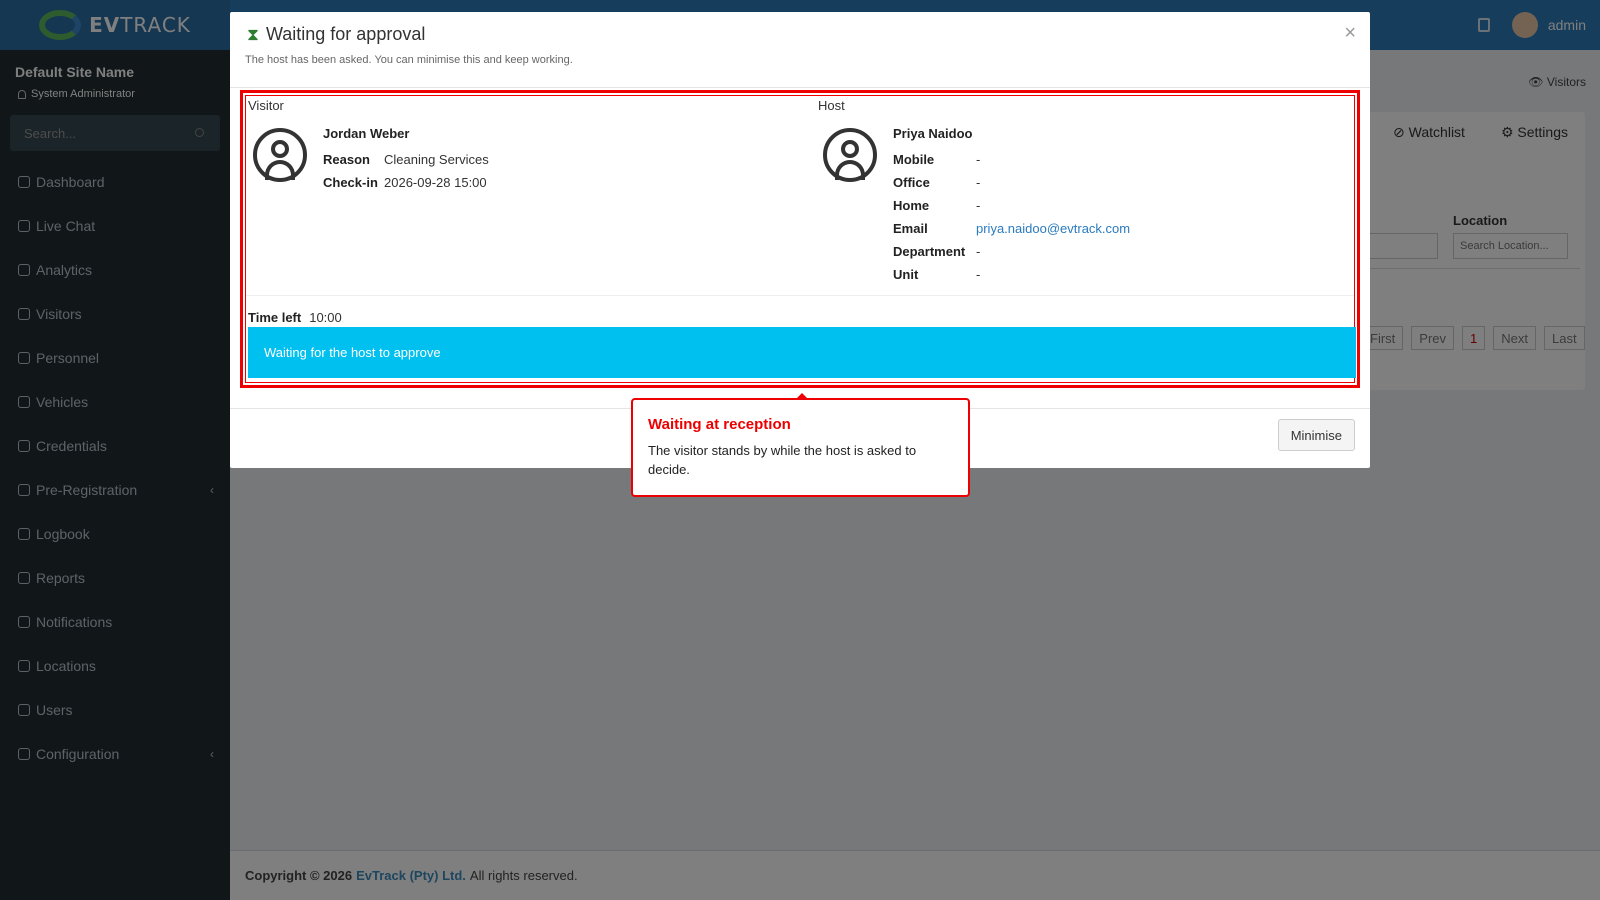 The height and width of the screenshot is (900, 1600). Describe the element at coordinates (937, 159) in the screenshot. I see `host-mobile: Mobile -` at that location.